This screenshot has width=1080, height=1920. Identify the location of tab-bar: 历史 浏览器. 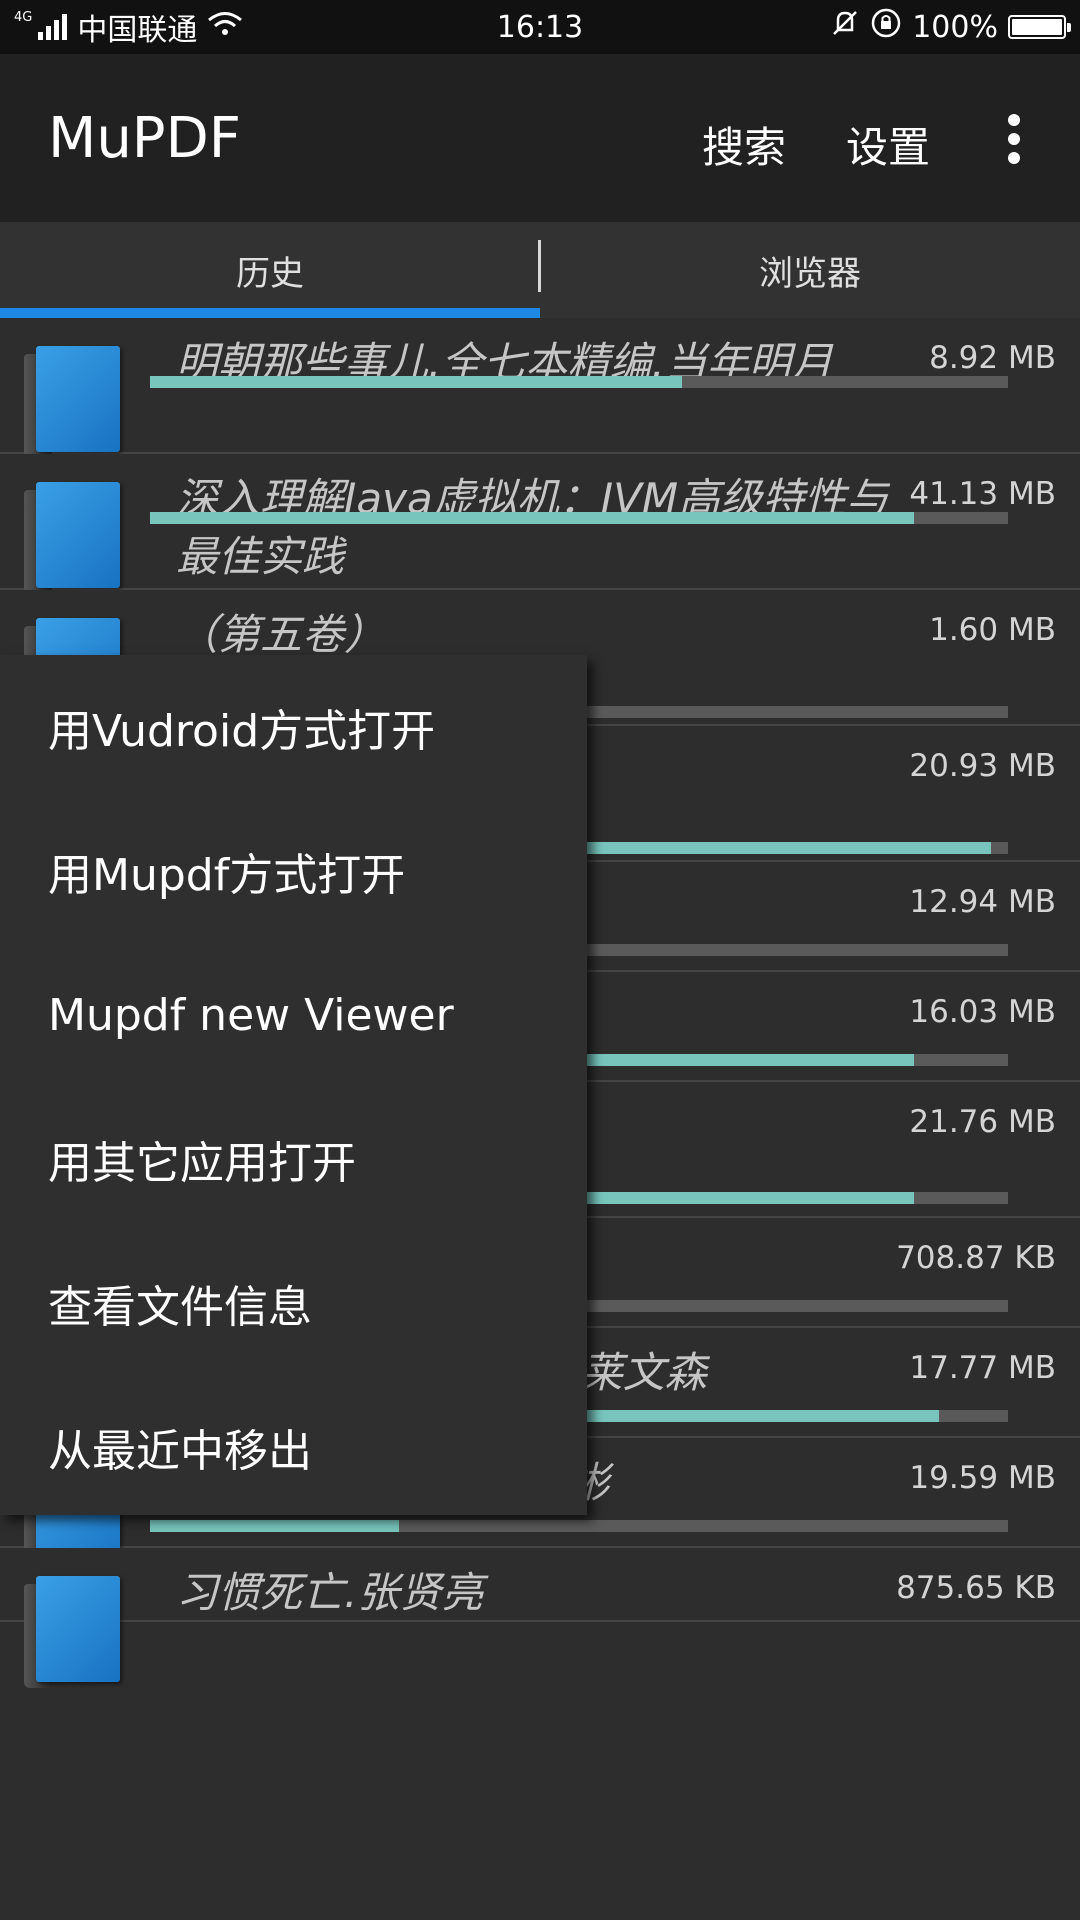
(540, 270).